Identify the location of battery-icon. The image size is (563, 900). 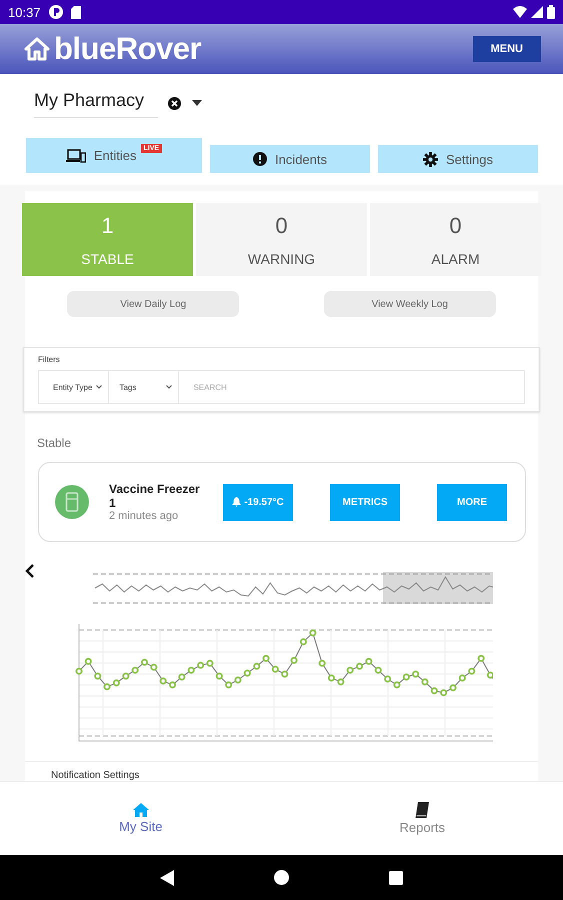
(551, 12).